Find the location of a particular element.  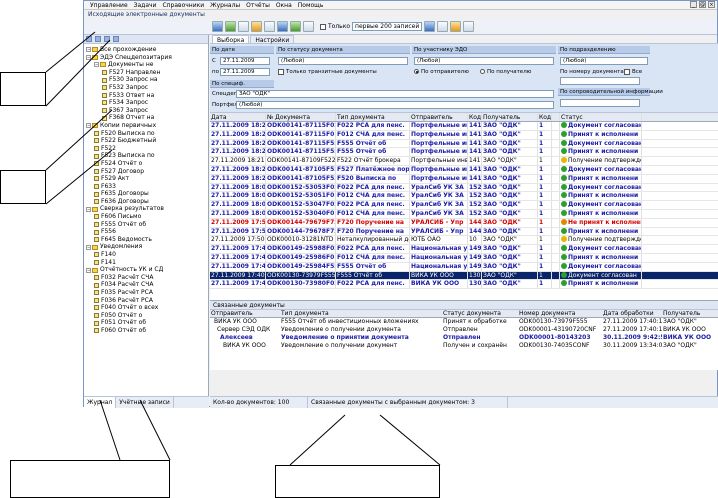

tree-node: F032 Расчёт СЧА is located at coordinates (146, 278).